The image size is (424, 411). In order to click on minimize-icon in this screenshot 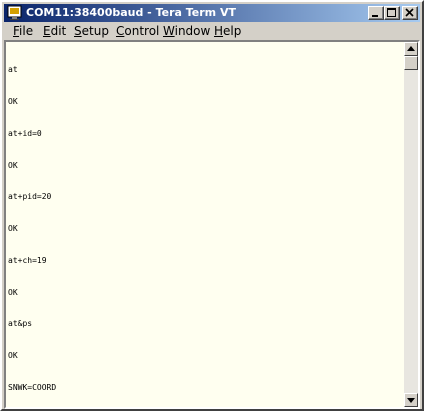, I will do `click(375, 16)`.